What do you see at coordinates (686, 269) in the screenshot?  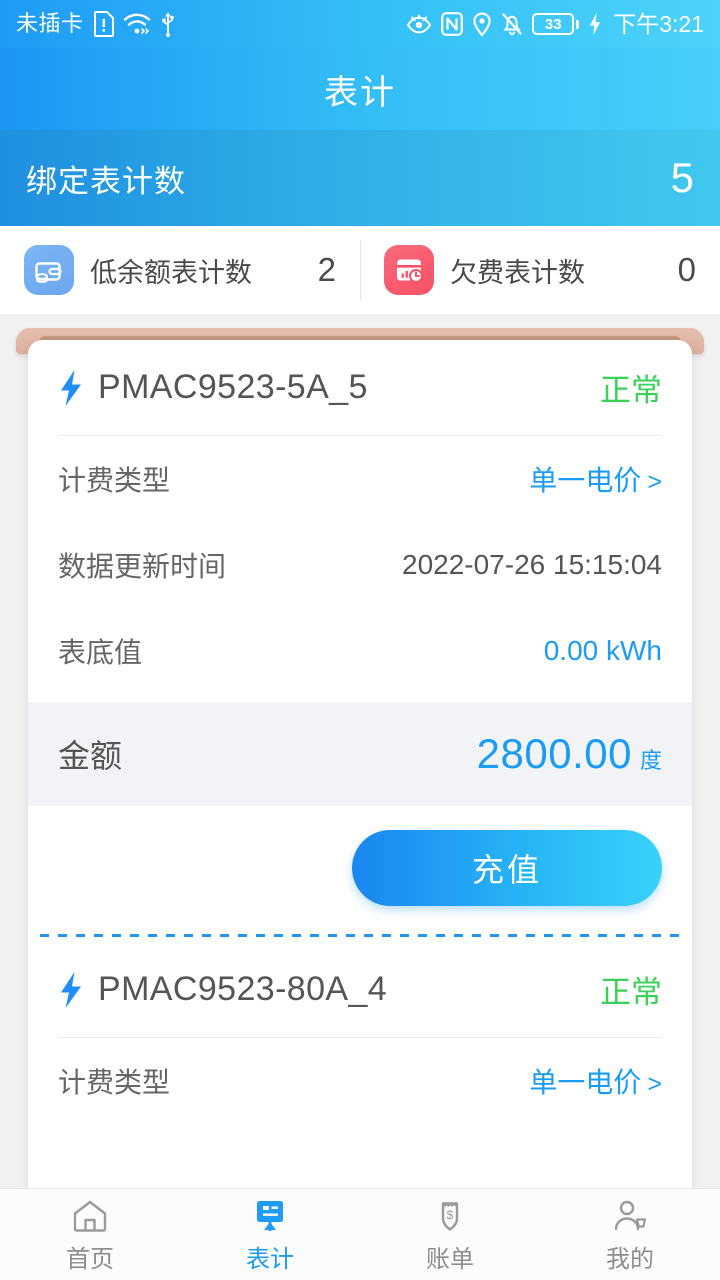 I see `stat-overdue-value: 0` at bounding box center [686, 269].